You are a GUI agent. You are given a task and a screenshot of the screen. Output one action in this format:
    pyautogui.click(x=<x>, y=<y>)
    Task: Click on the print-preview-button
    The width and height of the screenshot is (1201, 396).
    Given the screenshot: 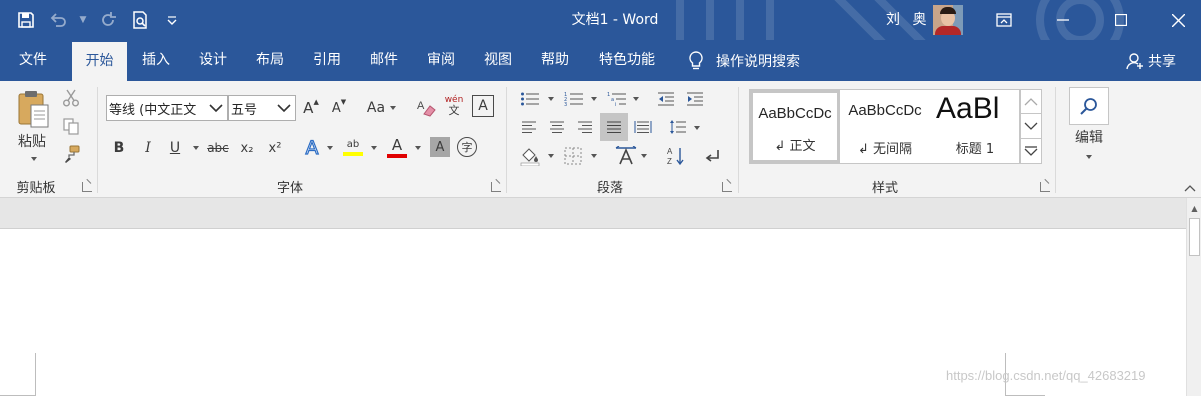 What is the action you would take?
    pyautogui.click(x=140, y=20)
    